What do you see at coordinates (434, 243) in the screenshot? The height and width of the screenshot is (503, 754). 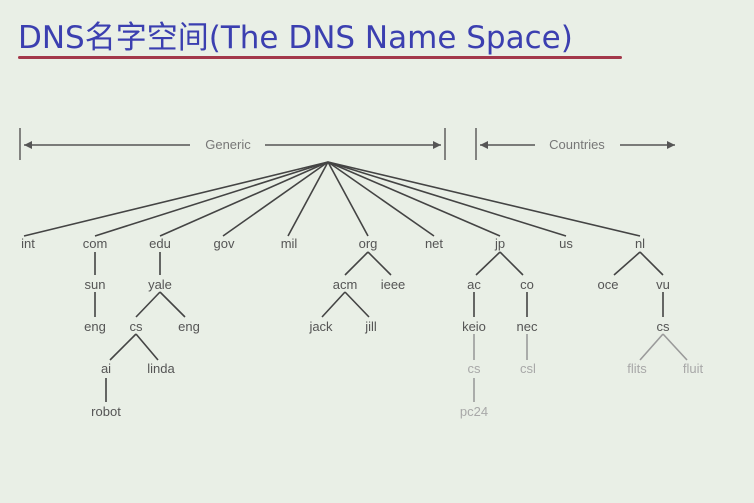 I see `node-net: net` at bounding box center [434, 243].